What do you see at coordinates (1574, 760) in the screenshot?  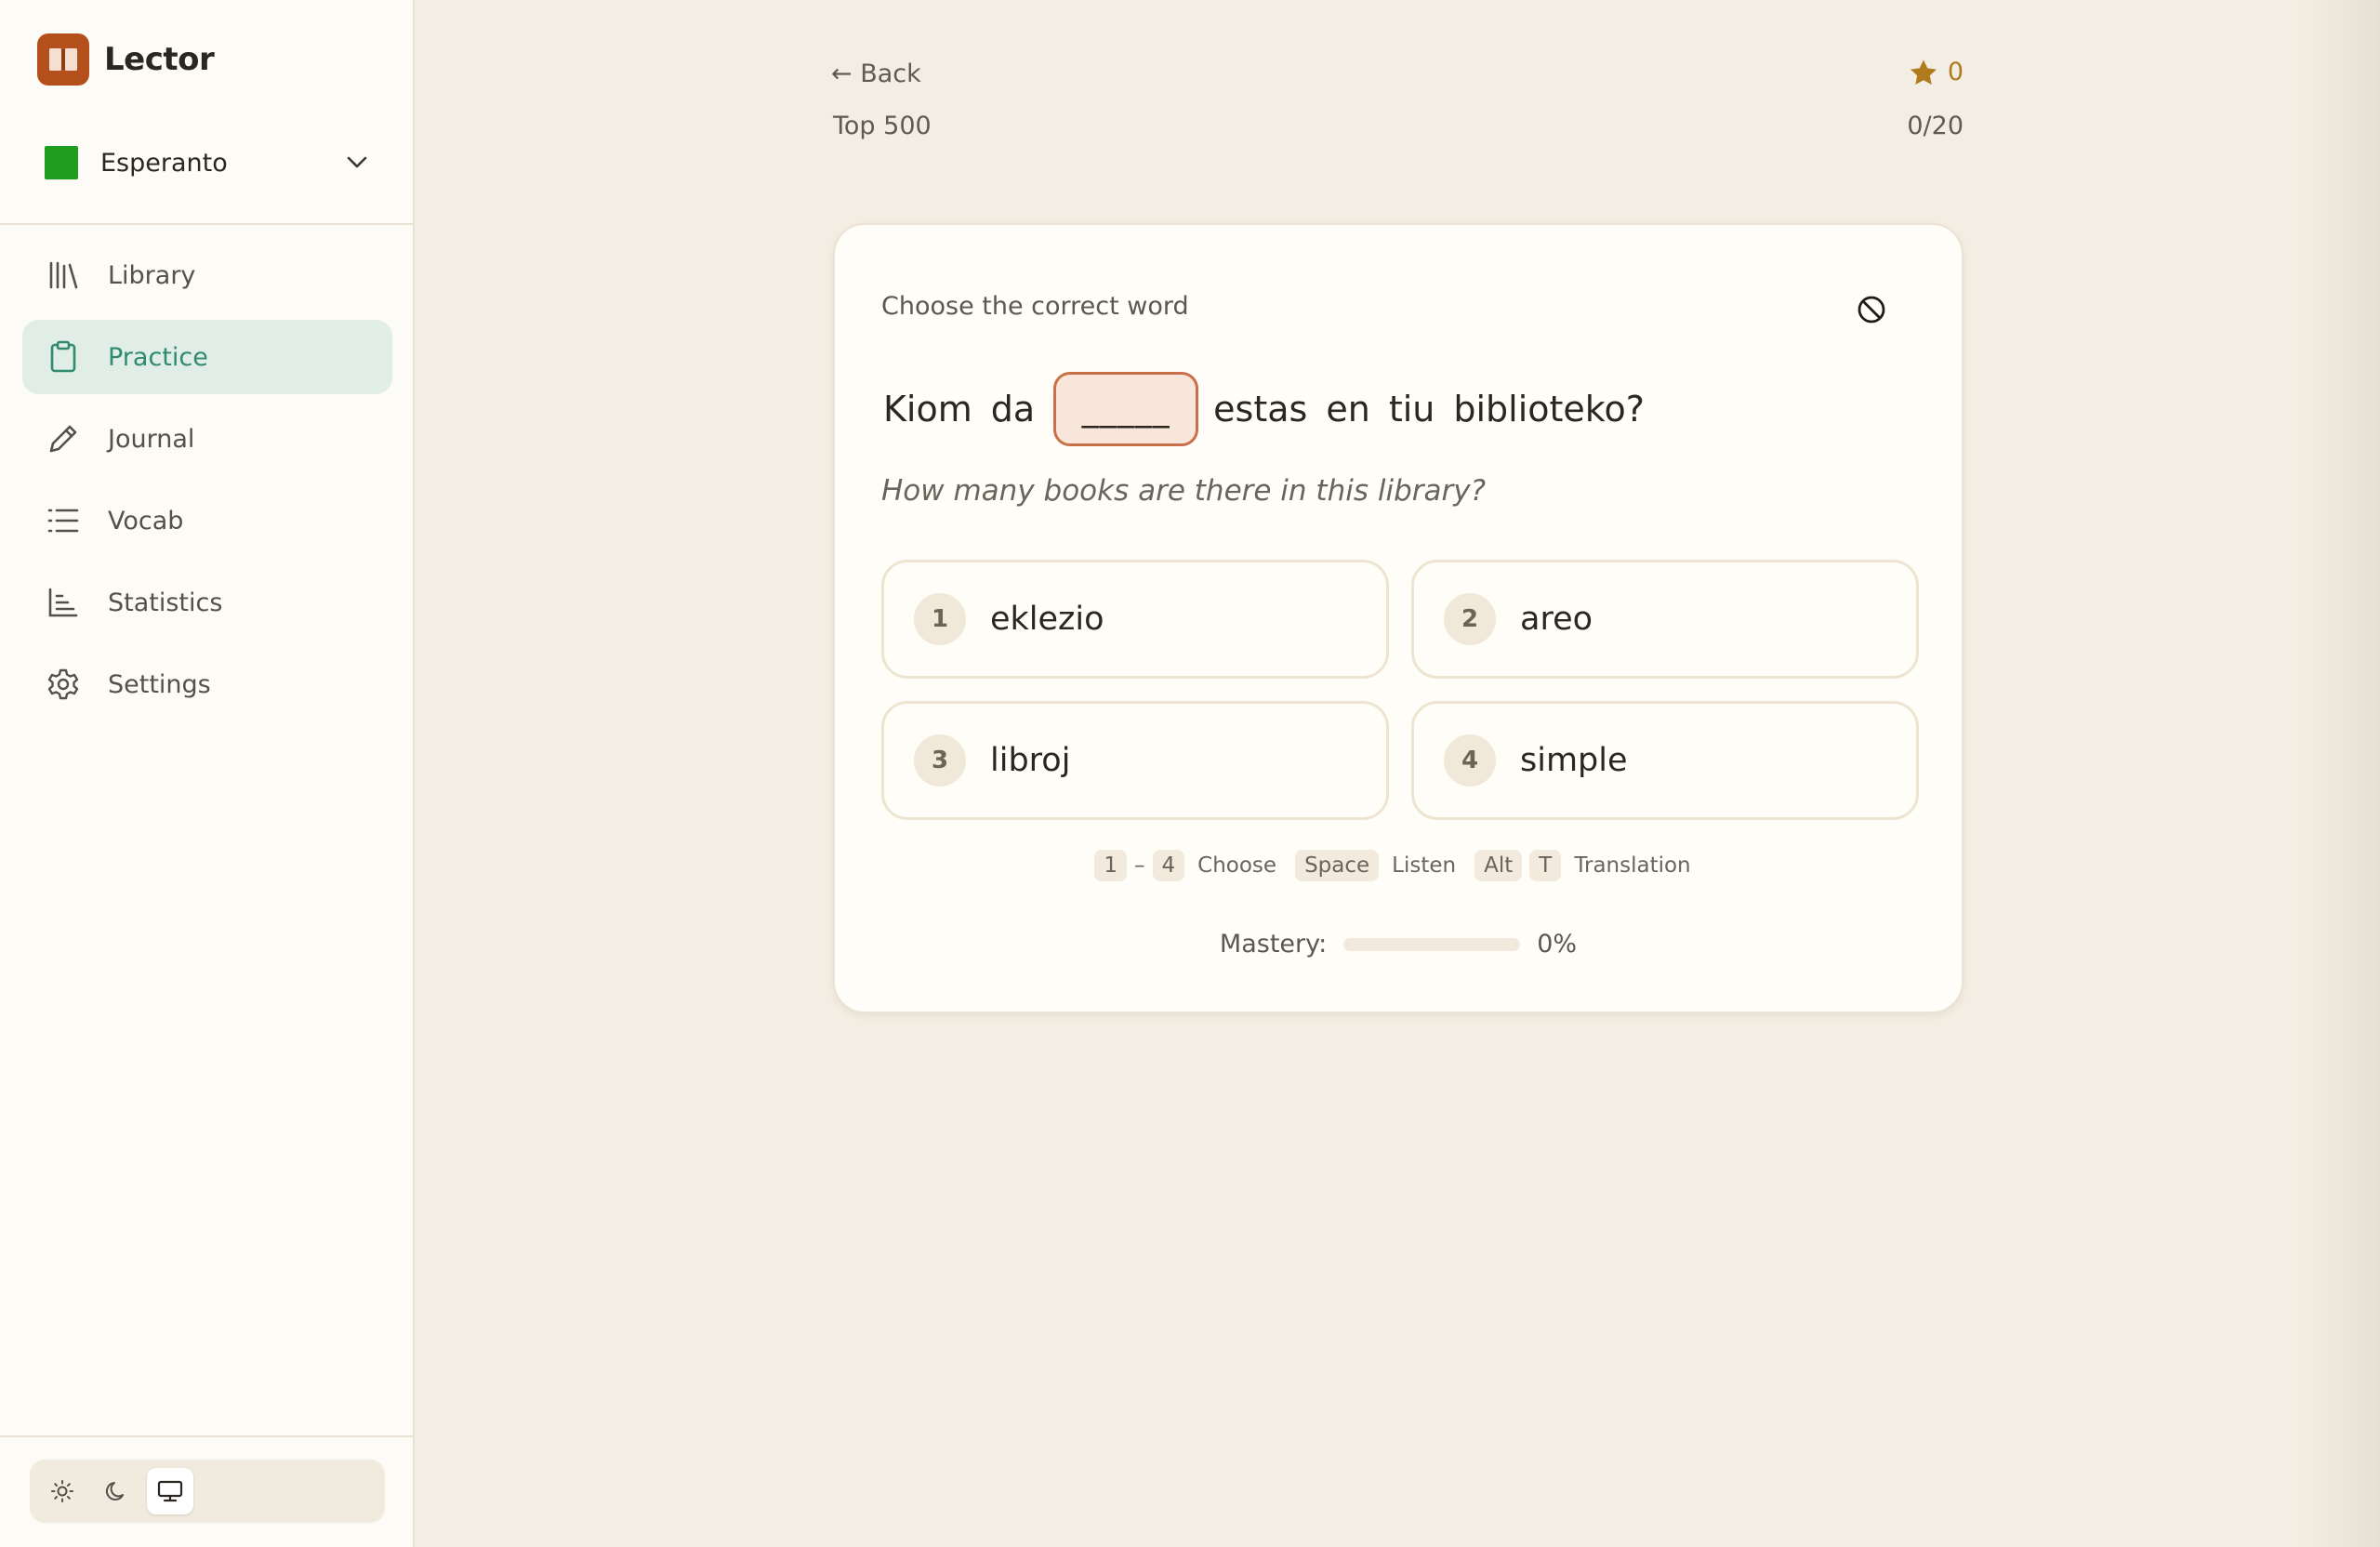 I see `option-word: simple` at bounding box center [1574, 760].